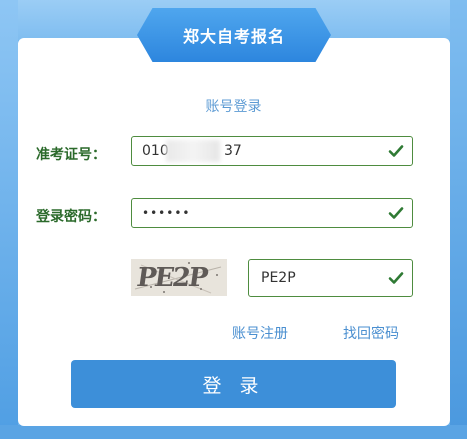  I want to click on exam-id-field: 010 37, so click(272, 151).